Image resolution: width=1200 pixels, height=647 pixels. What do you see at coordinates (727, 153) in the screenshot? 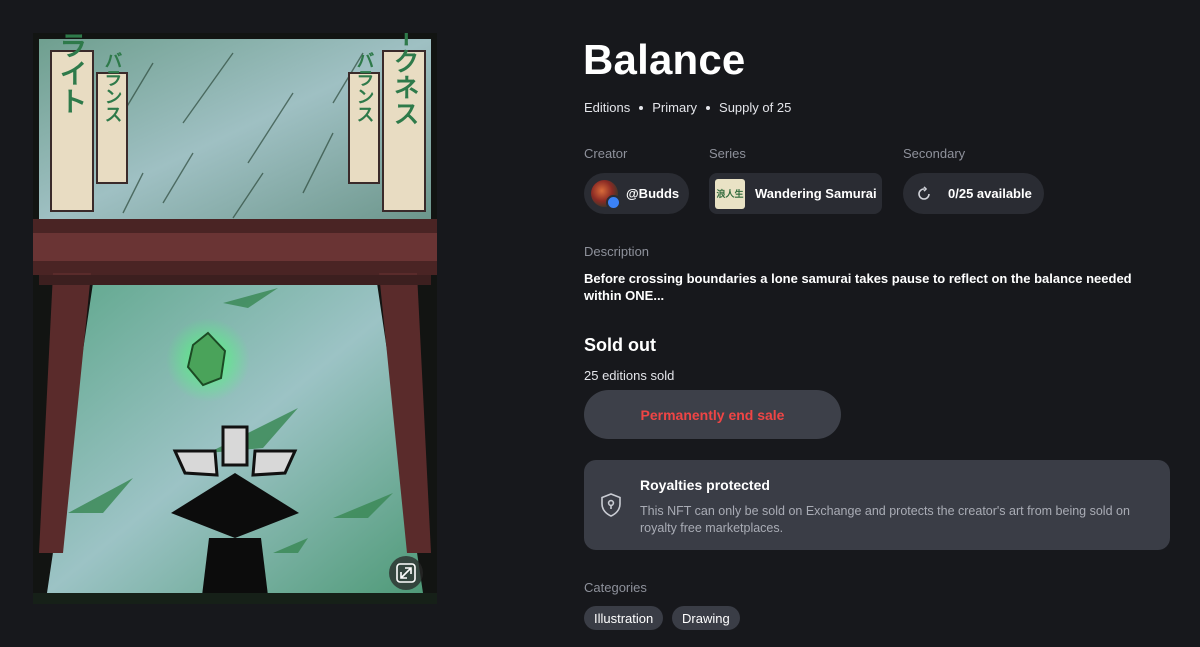
I see `series-label: Series` at bounding box center [727, 153].